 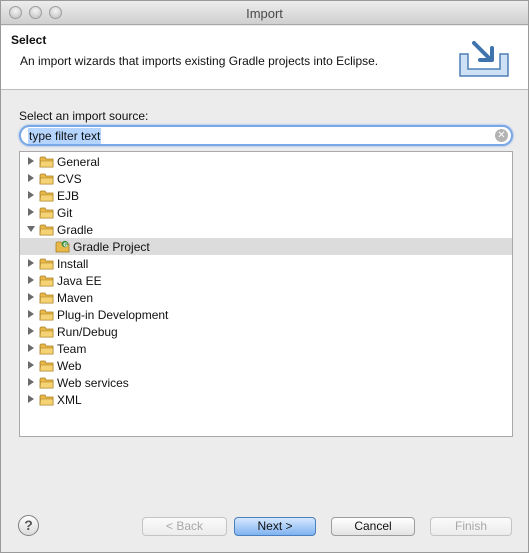 I want to click on tree-item: Install, so click(x=266, y=263).